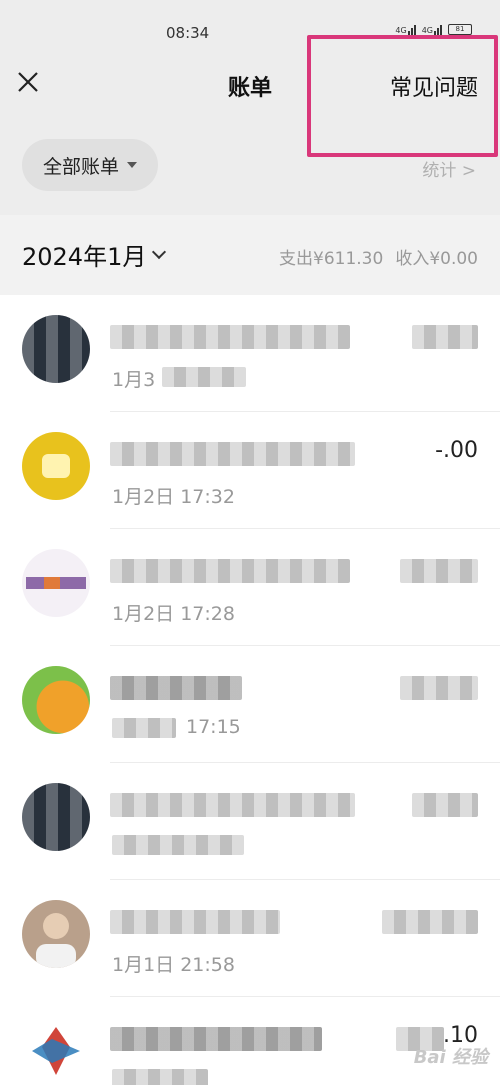 The image size is (500, 1085). What do you see at coordinates (159, 252) in the screenshot?
I see `chevron-down-icon` at bounding box center [159, 252].